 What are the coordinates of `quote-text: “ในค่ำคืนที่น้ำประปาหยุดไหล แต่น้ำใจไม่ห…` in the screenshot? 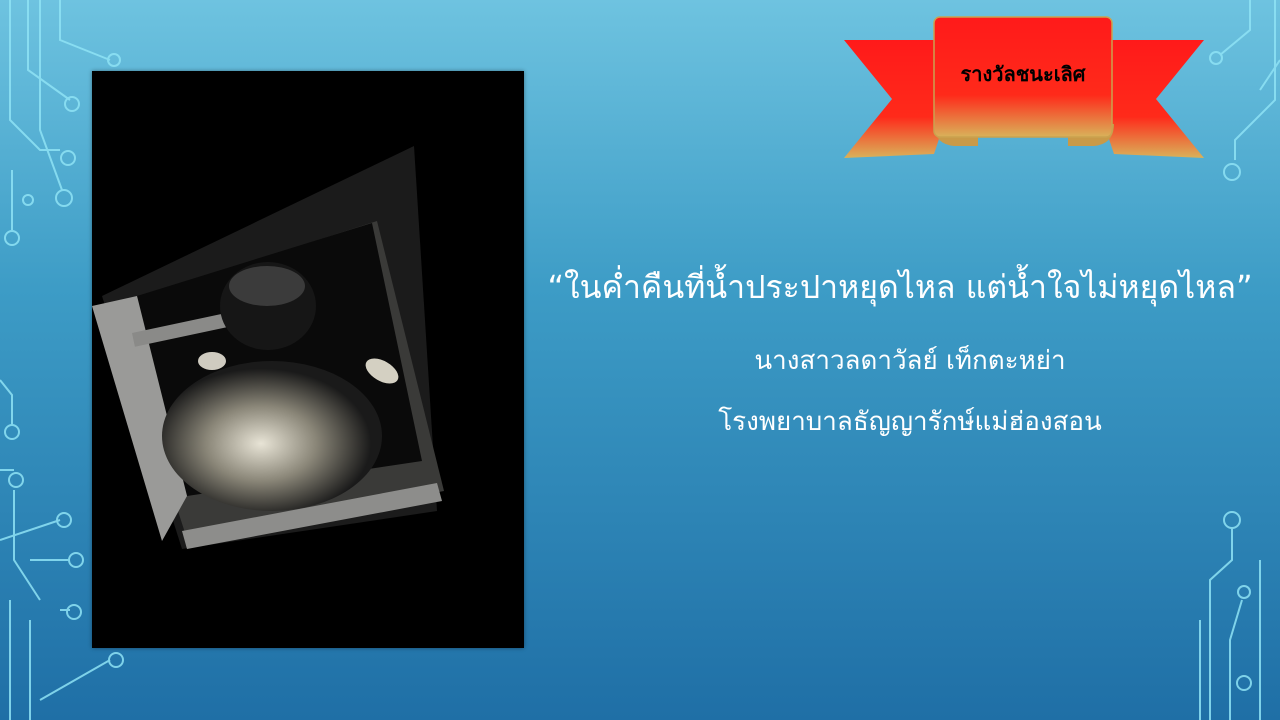 It's located at (900, 287).